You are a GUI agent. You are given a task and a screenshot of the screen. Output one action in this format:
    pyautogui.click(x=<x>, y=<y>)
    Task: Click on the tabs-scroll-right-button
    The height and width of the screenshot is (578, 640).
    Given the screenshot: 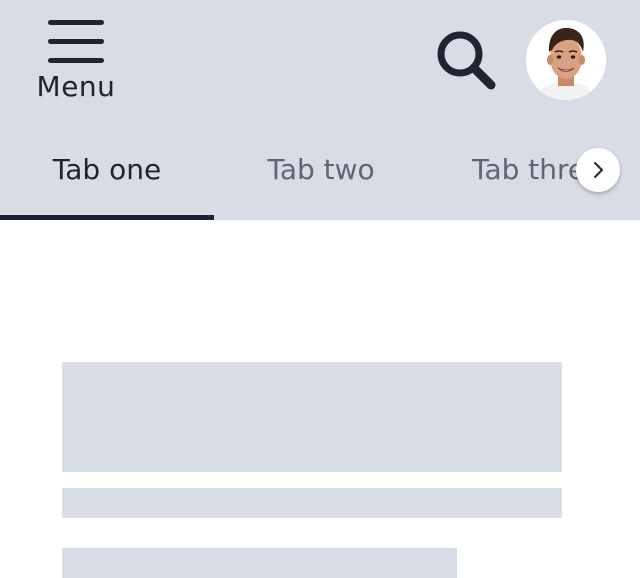 What is the action you would take?
    pyautogui.click(x=598, y=170)
    